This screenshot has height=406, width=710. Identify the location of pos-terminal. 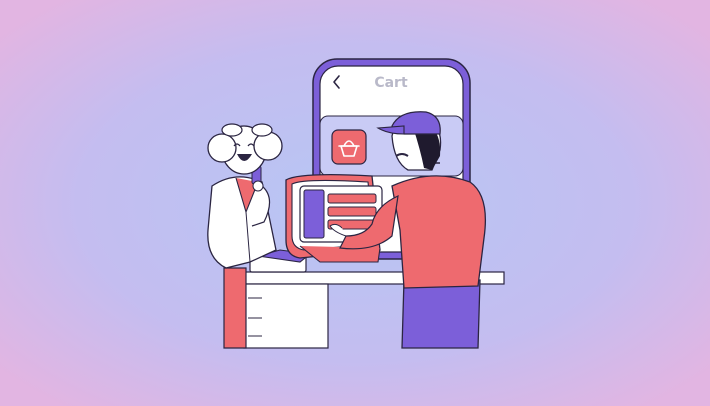
(334, 218).